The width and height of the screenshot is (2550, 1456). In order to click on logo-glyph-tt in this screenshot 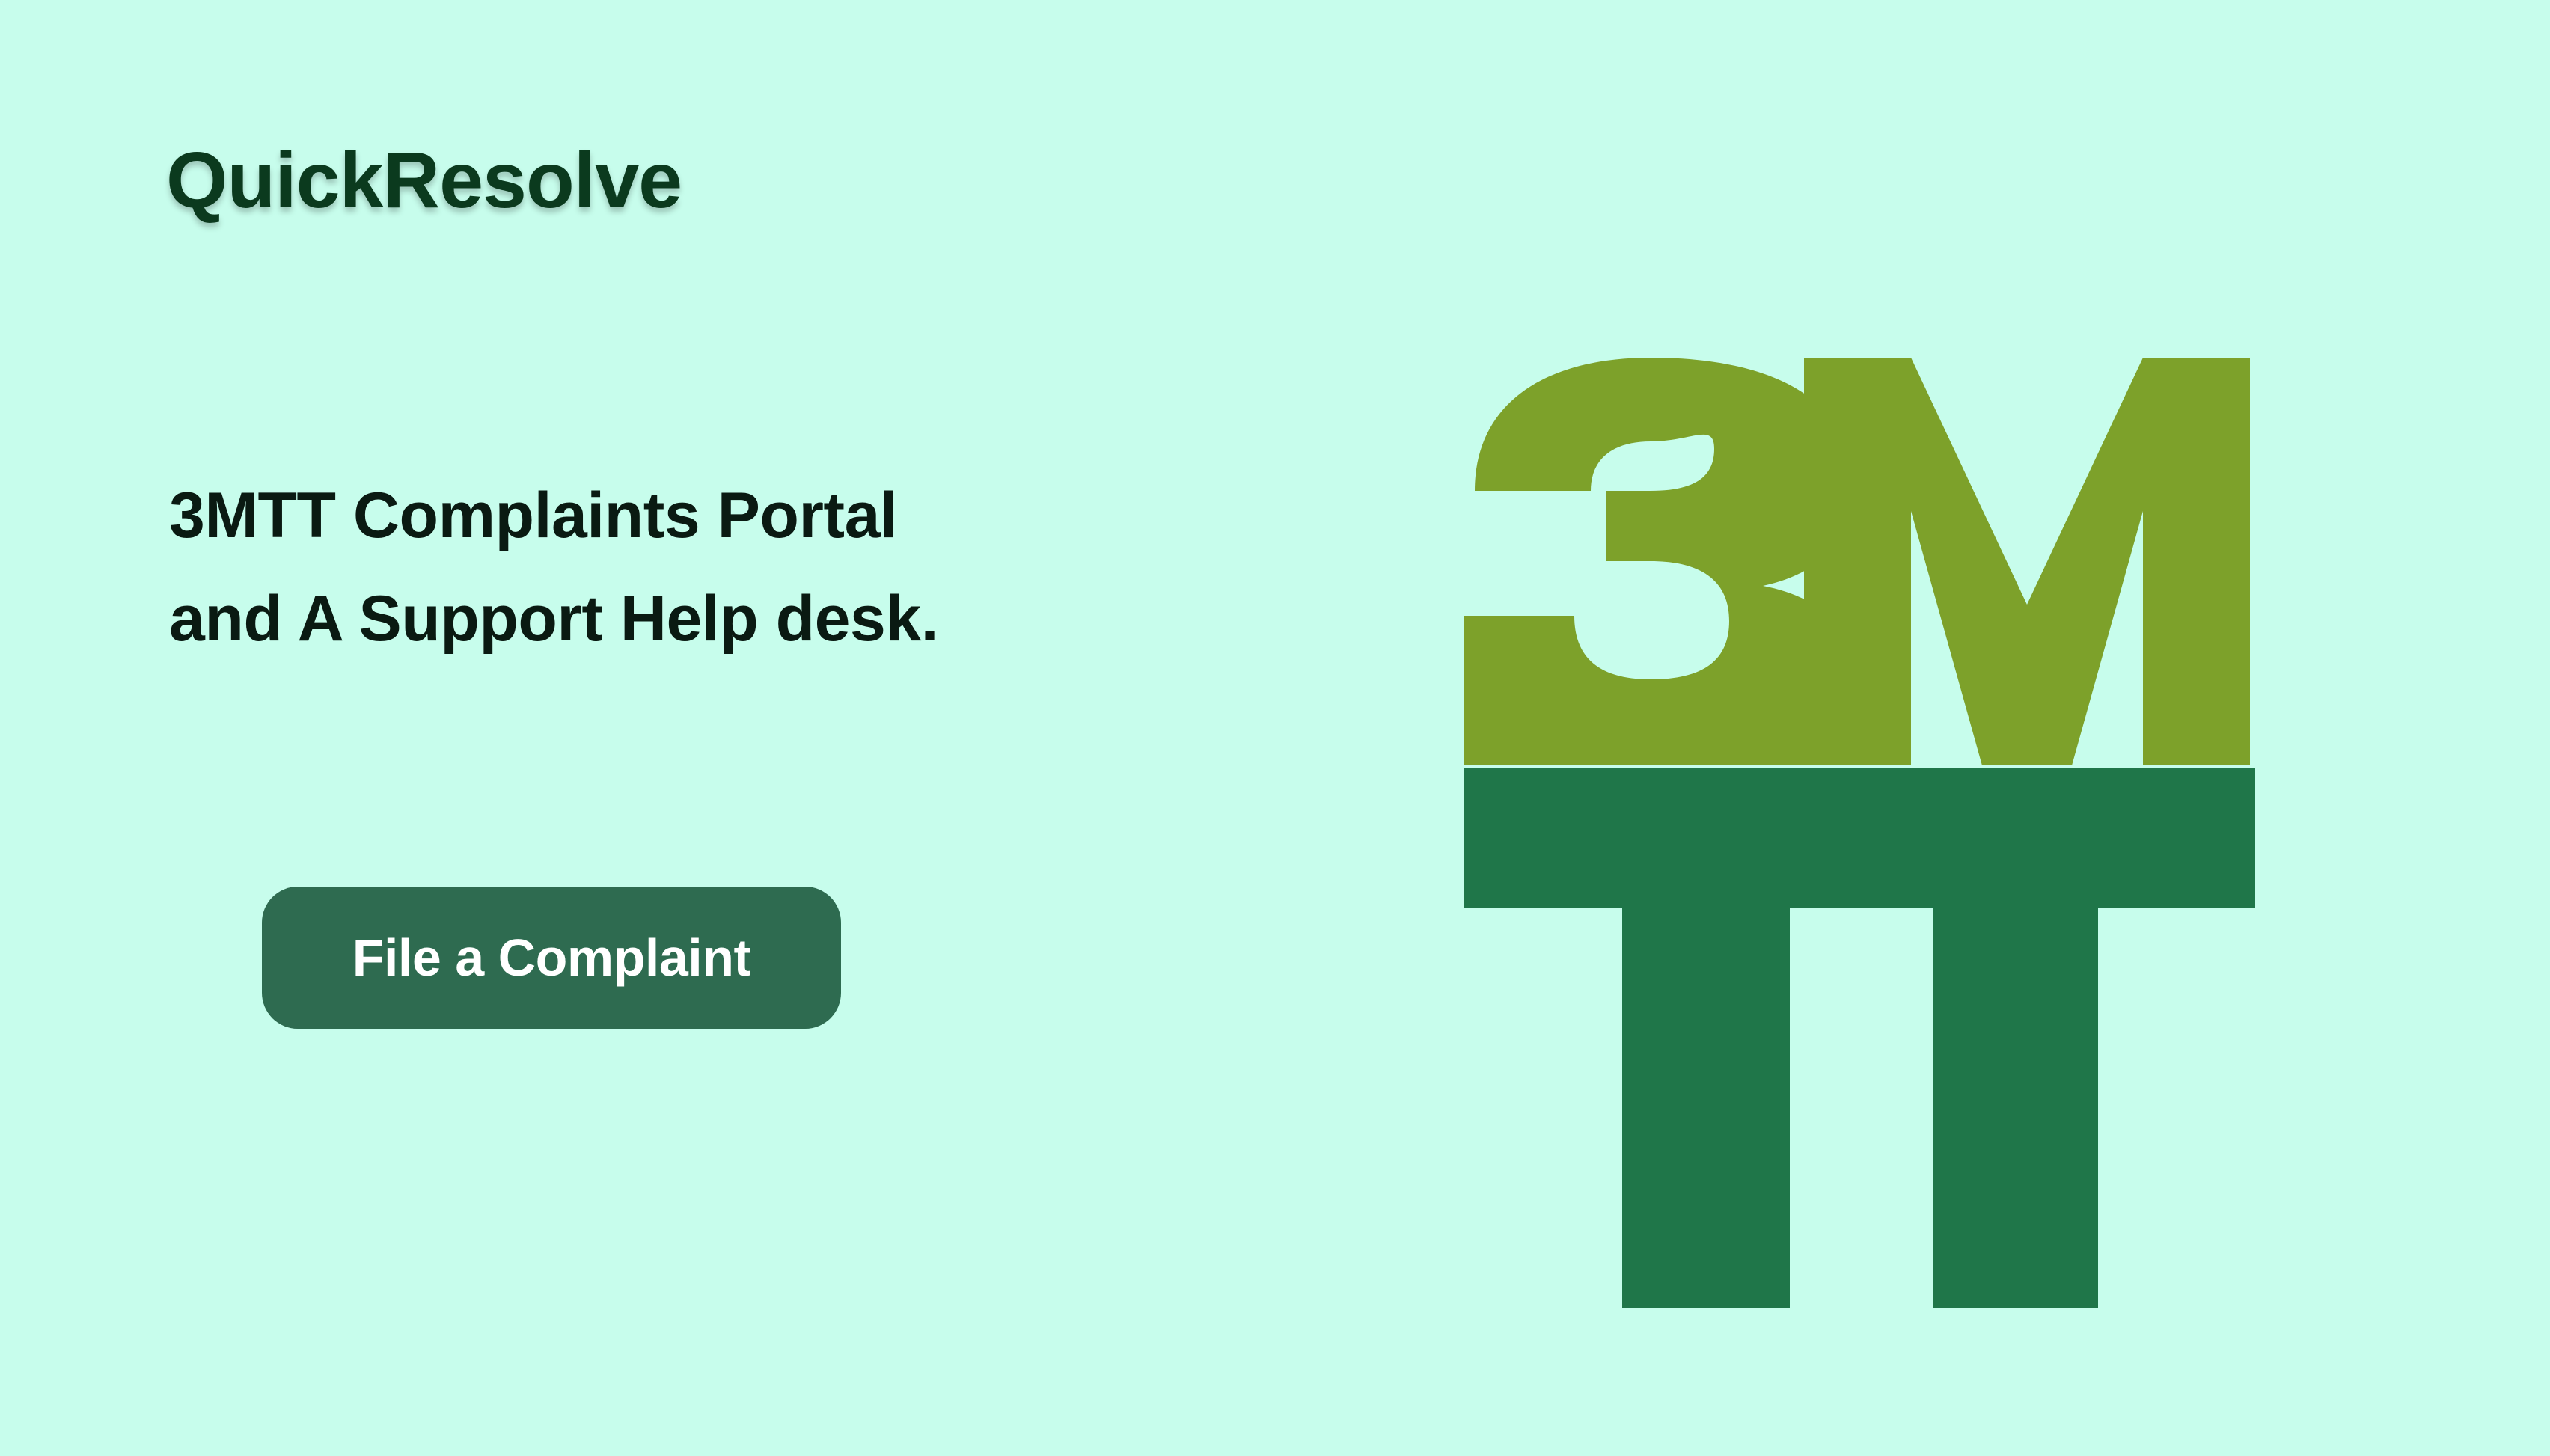, I will do `click(1859, 1038)`.